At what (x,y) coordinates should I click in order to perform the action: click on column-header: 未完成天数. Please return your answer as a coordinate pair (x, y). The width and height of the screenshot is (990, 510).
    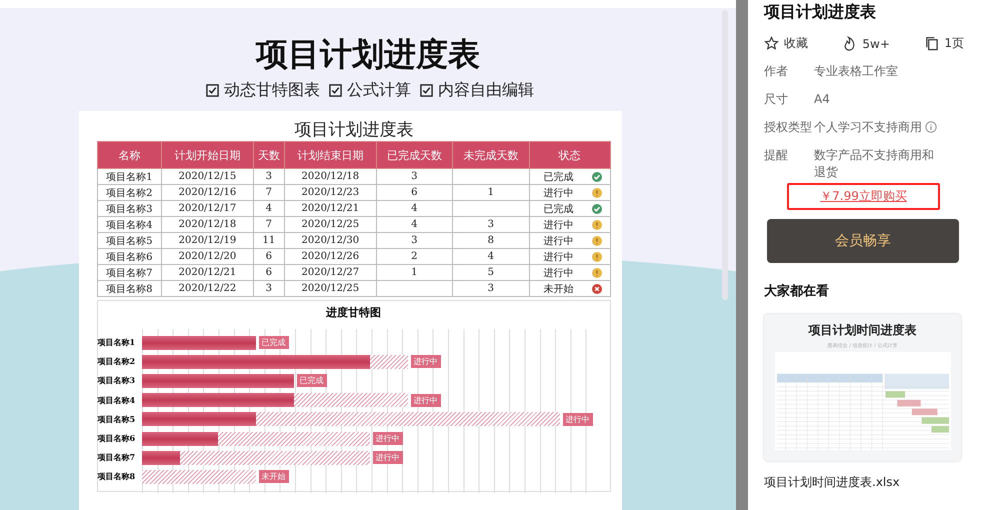
    Looking at the image, I should click on (490, 155).